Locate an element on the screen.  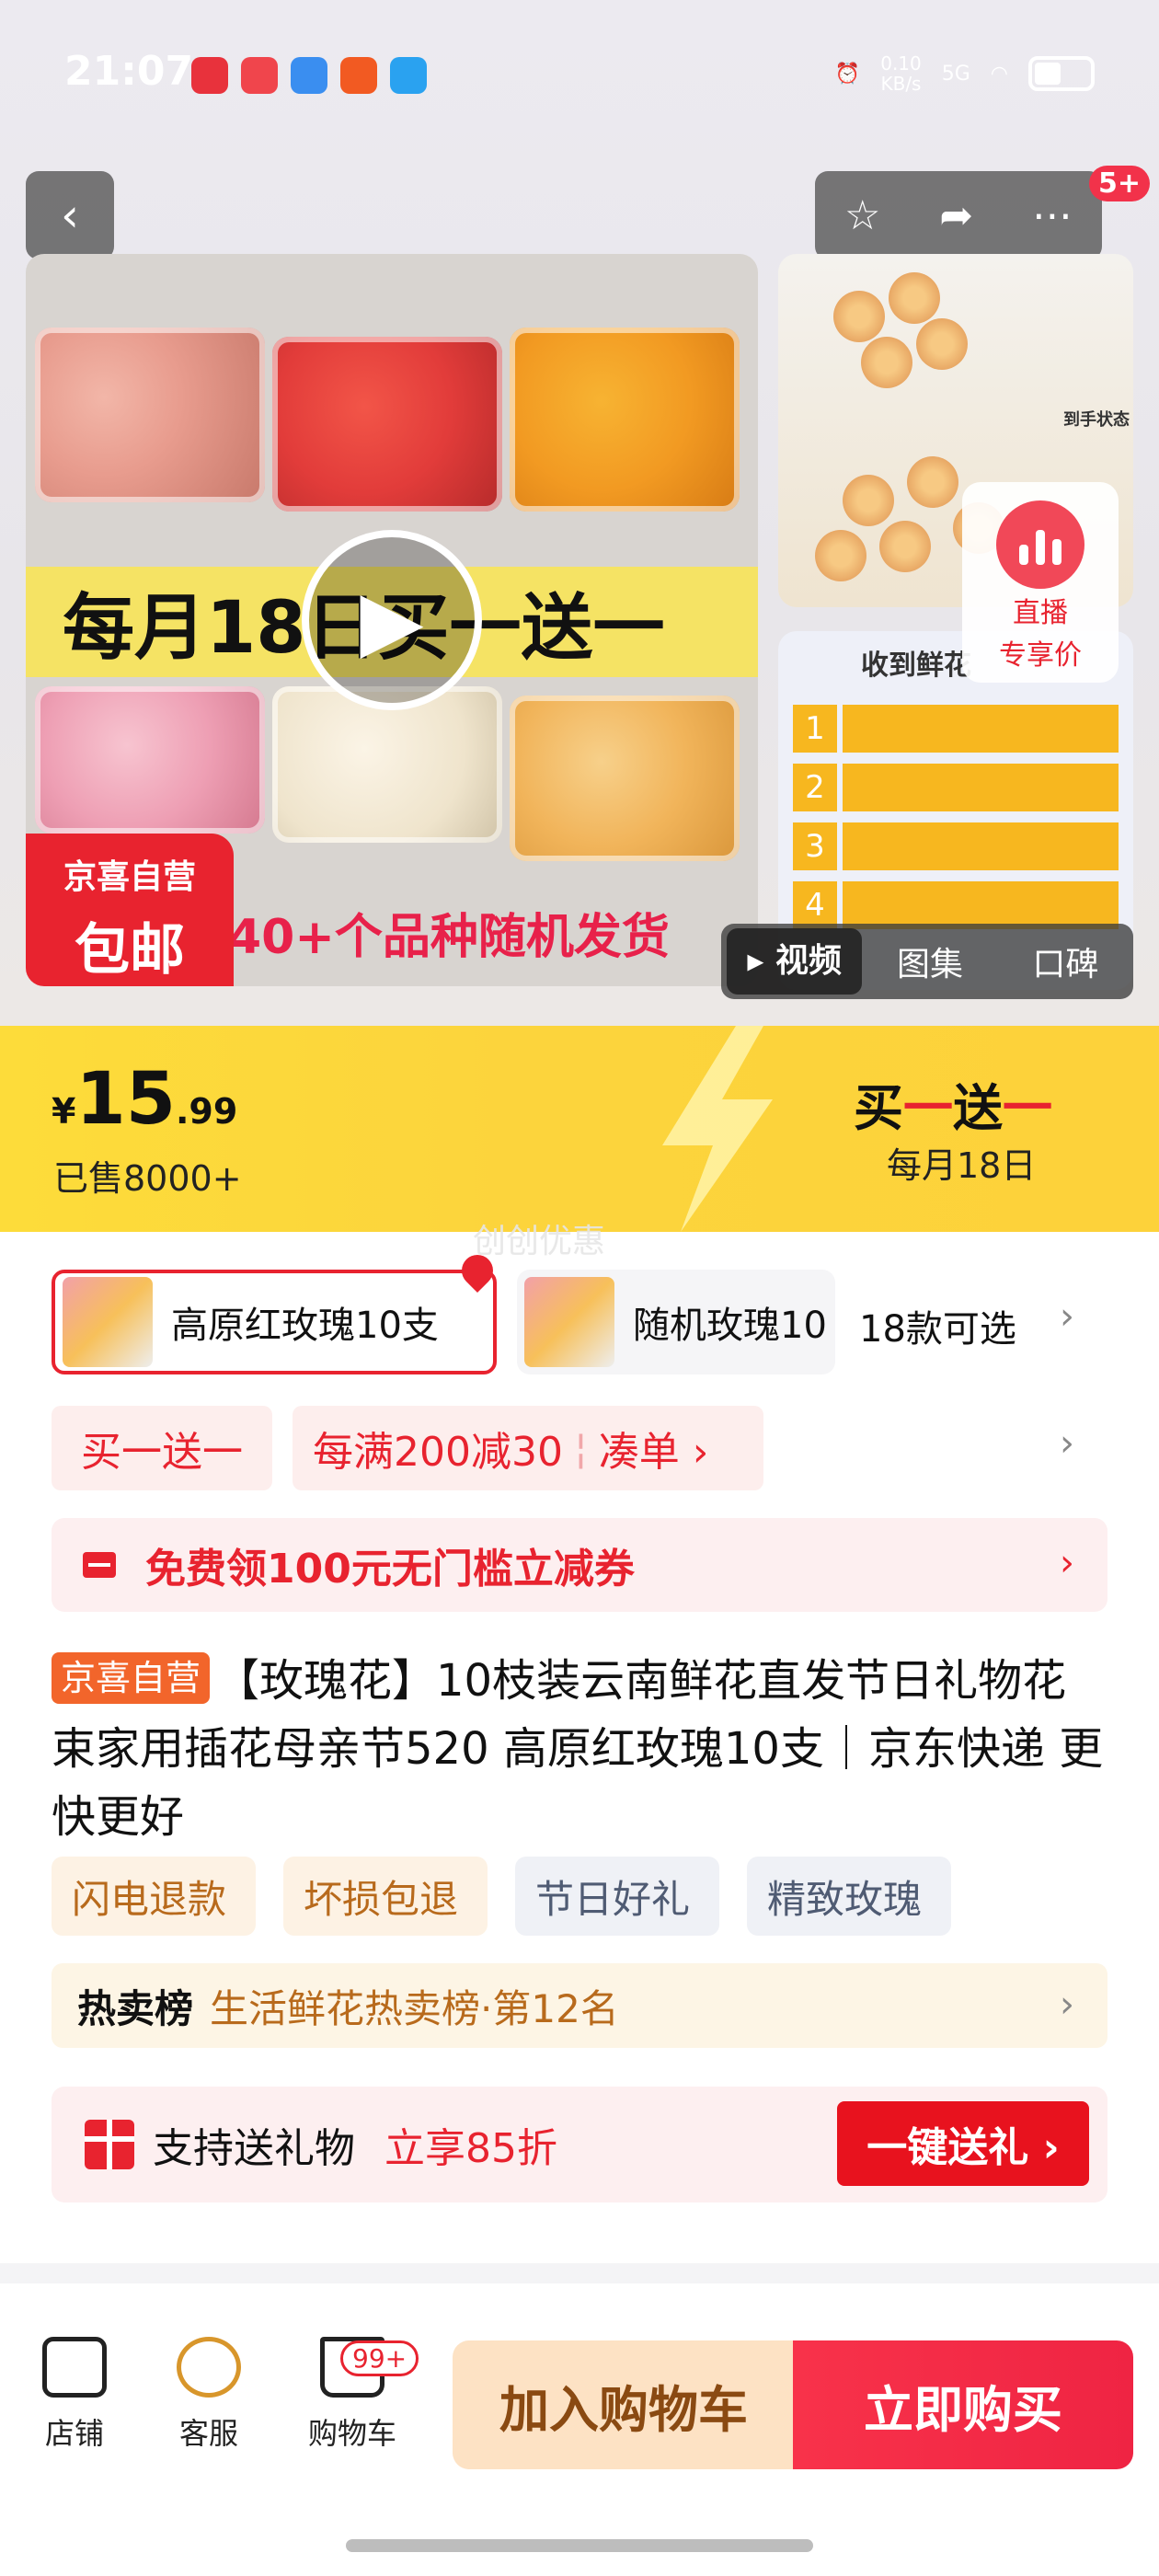
live-stream-card: 直播 专享价 is located at coordinates (1040, 582).